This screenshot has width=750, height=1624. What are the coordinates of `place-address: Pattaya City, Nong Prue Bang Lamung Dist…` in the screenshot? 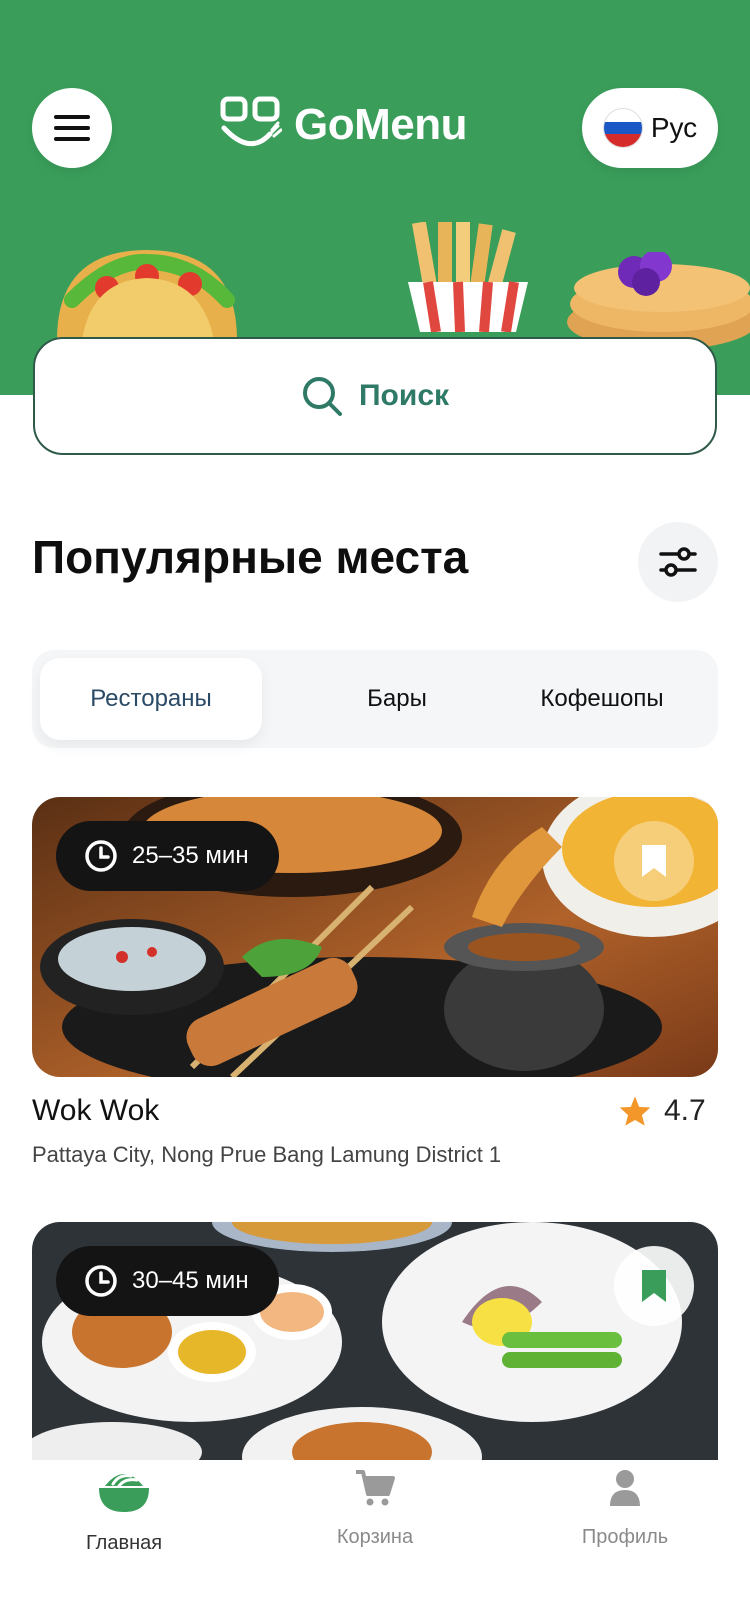 It's located at (267, 1154).